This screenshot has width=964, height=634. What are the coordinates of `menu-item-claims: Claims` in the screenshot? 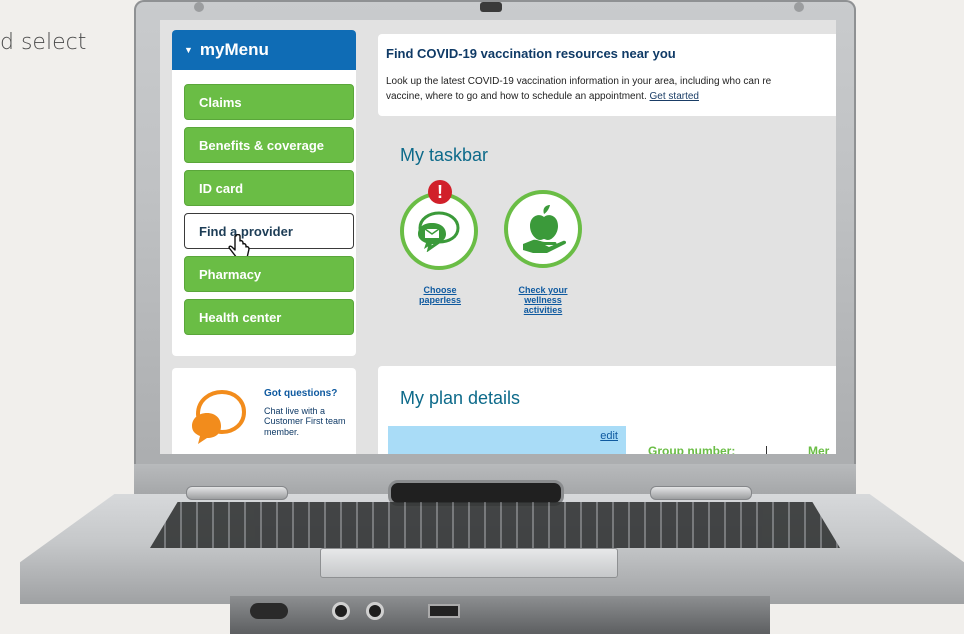 It's located at (269, 102).